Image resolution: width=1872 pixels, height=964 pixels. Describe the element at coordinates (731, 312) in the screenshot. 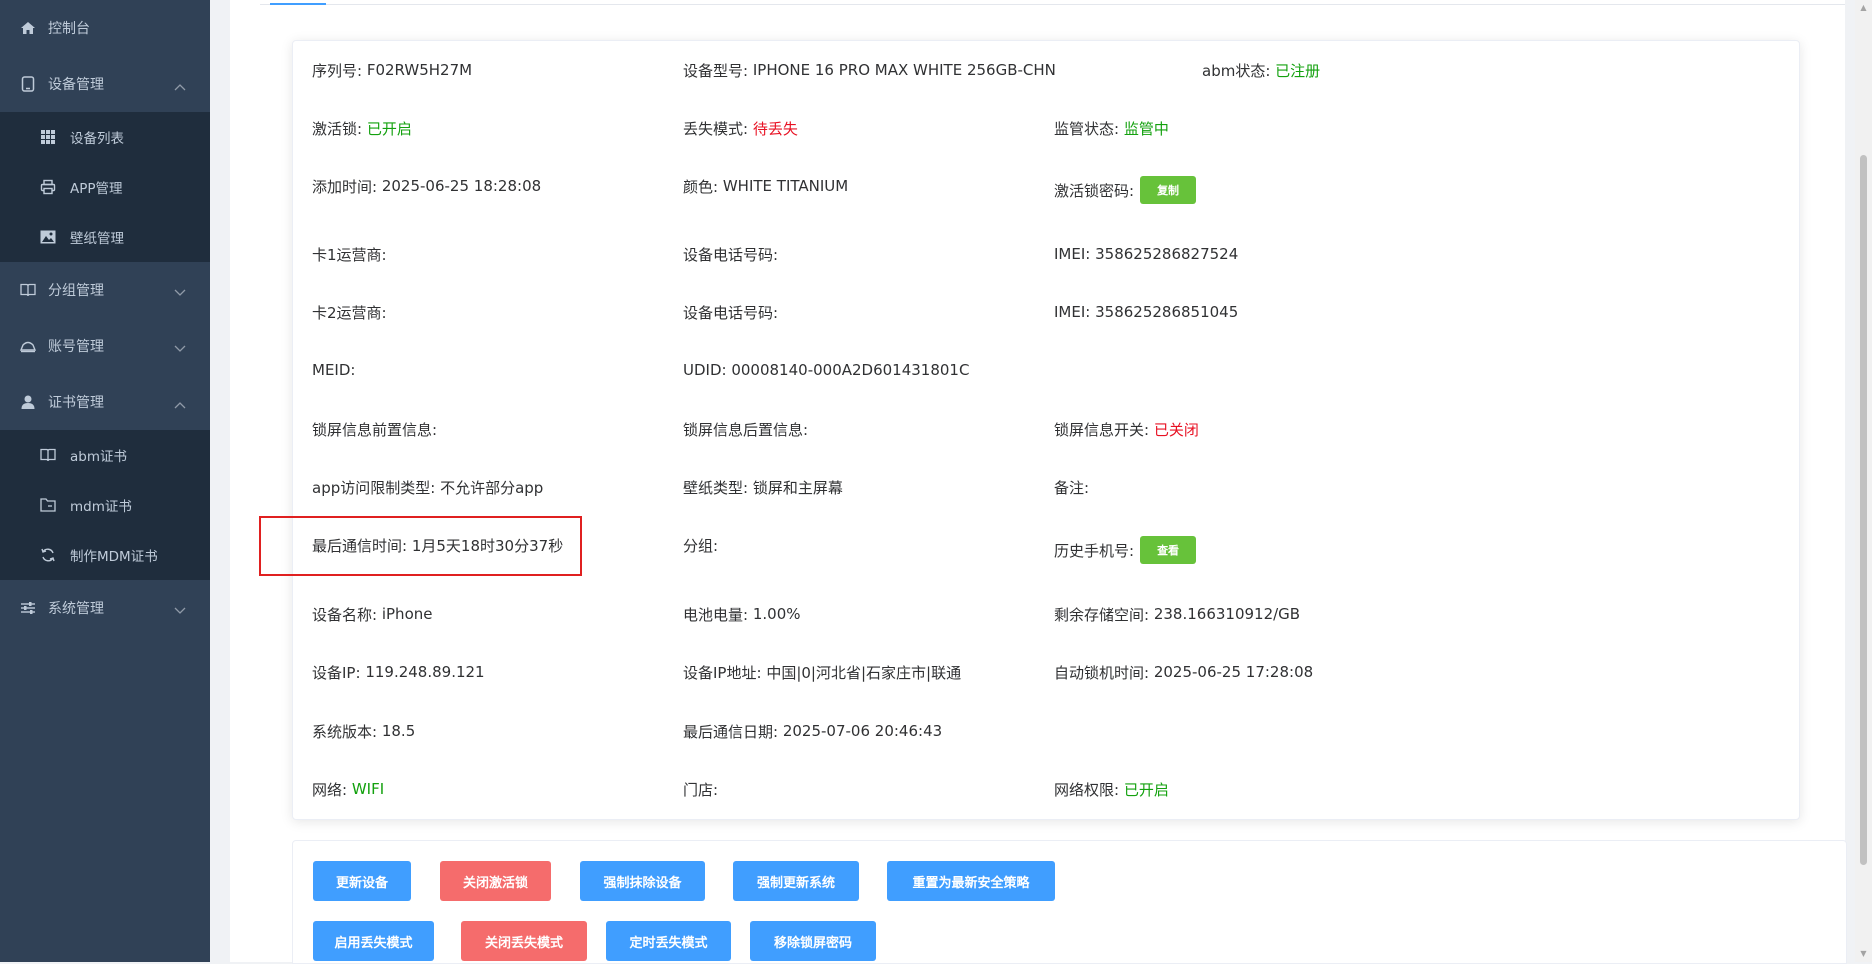

I see `phone-number-2: 设备电话号码:` at that location.